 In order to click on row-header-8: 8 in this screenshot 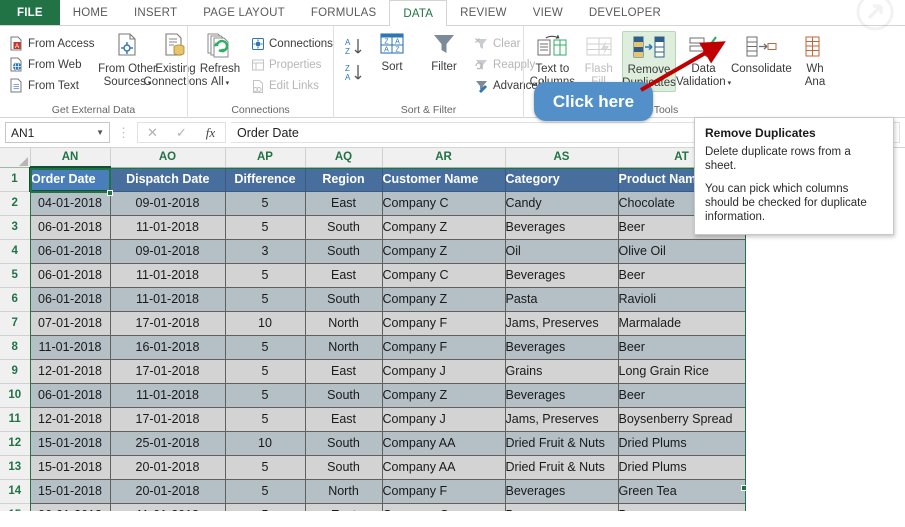, I will do `click(15, 347)`.